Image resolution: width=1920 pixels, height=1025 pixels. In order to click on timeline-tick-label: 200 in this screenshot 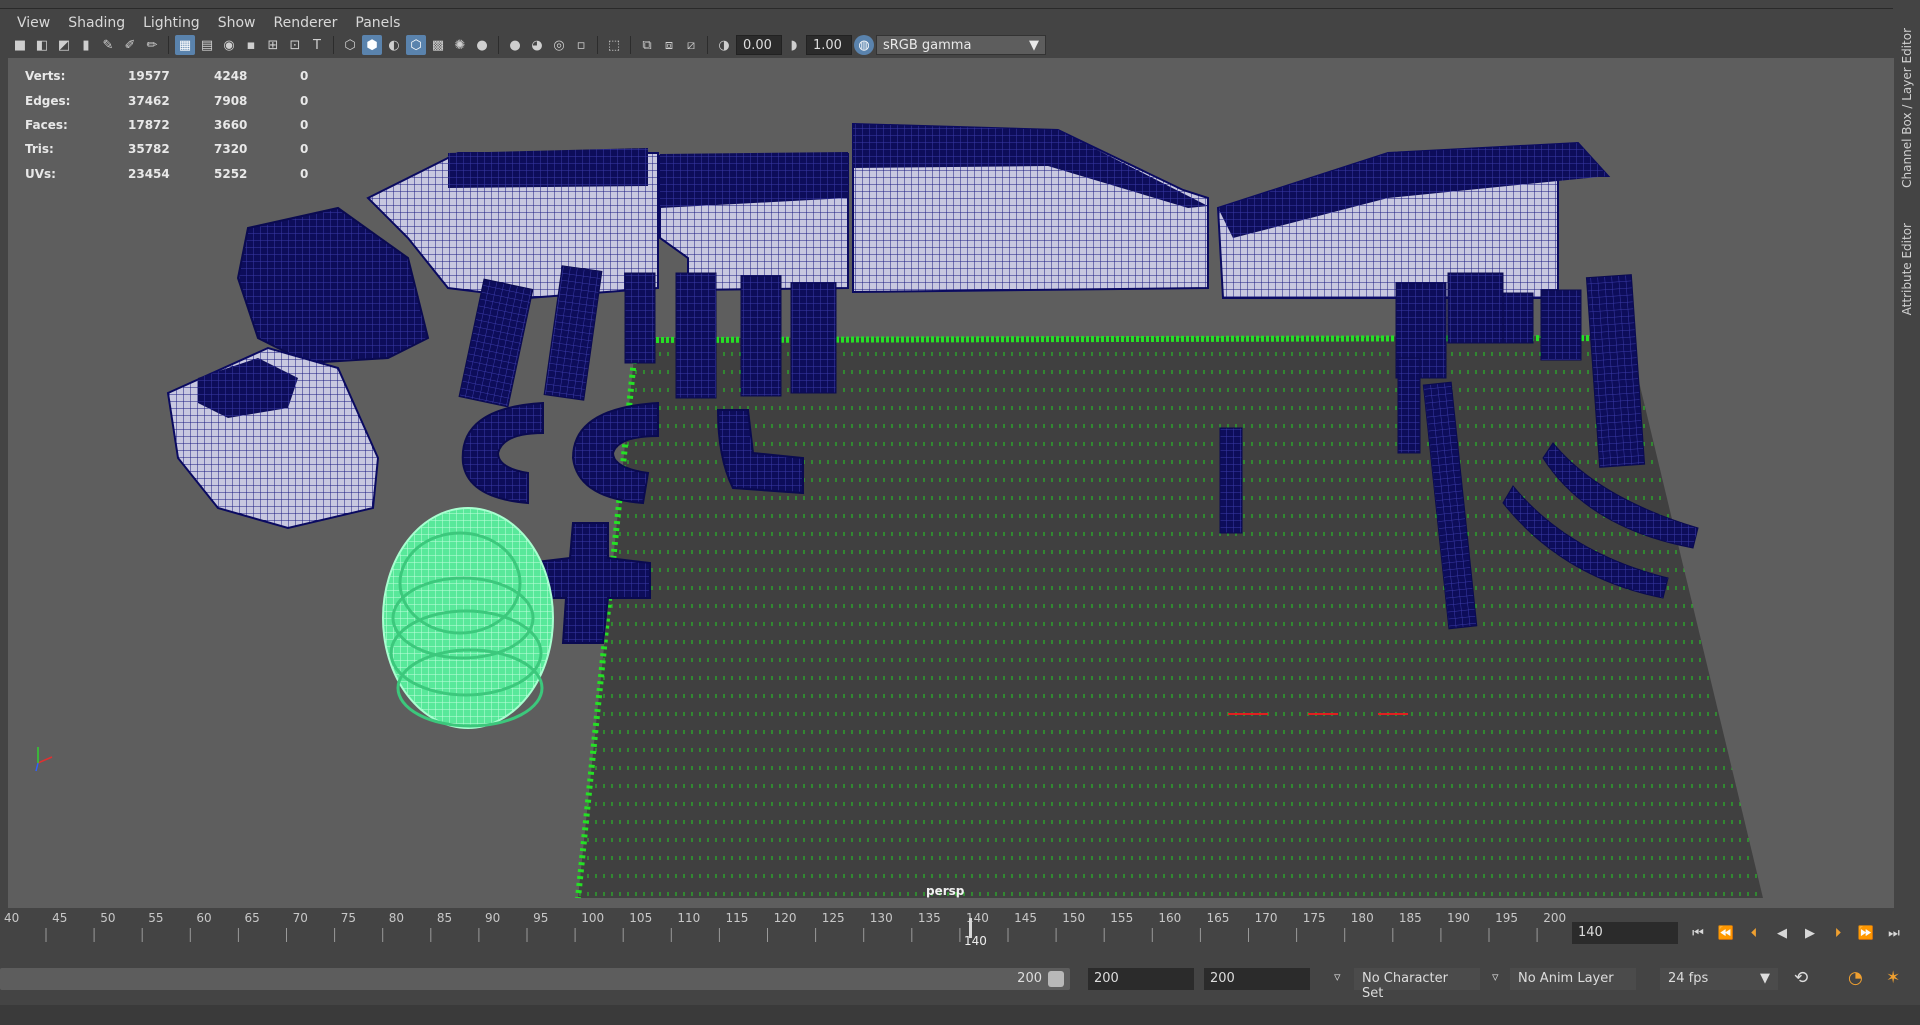, I will do `click(1554, 918)`.